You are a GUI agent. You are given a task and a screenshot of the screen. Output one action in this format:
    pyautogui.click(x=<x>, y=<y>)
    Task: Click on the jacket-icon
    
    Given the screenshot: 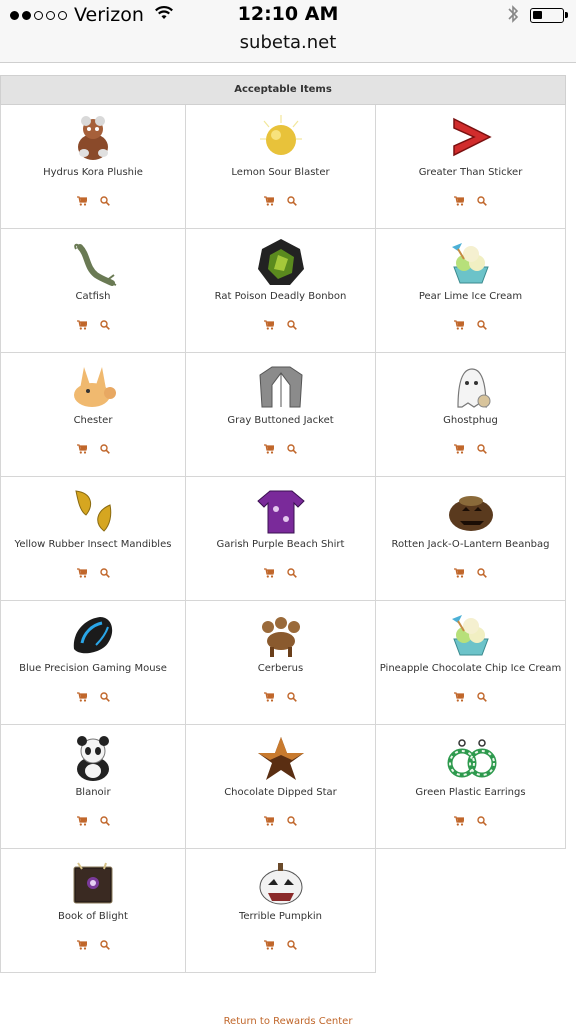 What is the action you would take?
    pyautogui.click(x=280, y=387)
    